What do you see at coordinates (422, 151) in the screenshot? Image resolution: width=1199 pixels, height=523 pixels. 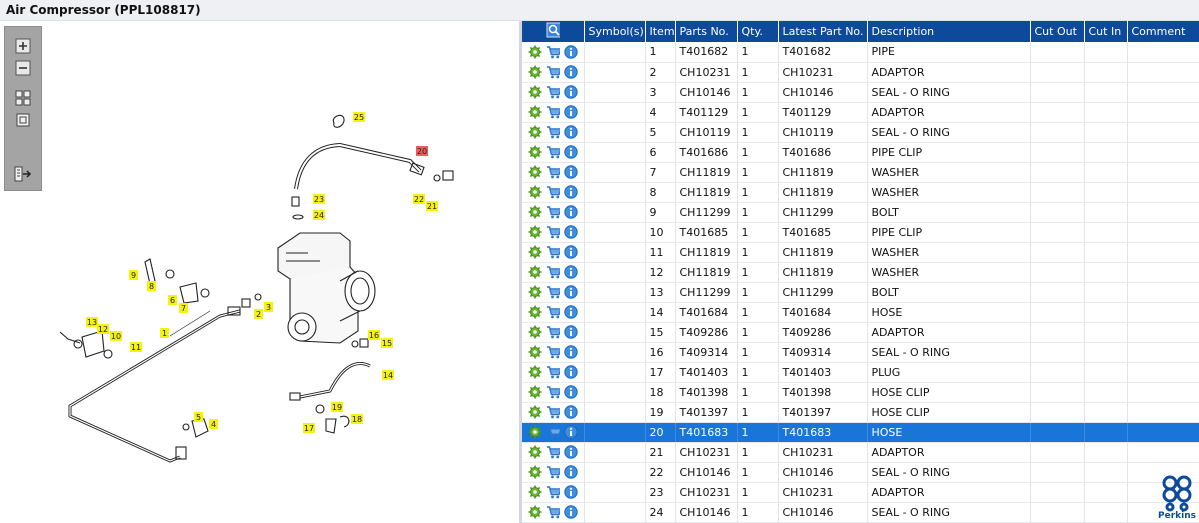 I see `callout-20: 20` at bounding box center [422, 151].